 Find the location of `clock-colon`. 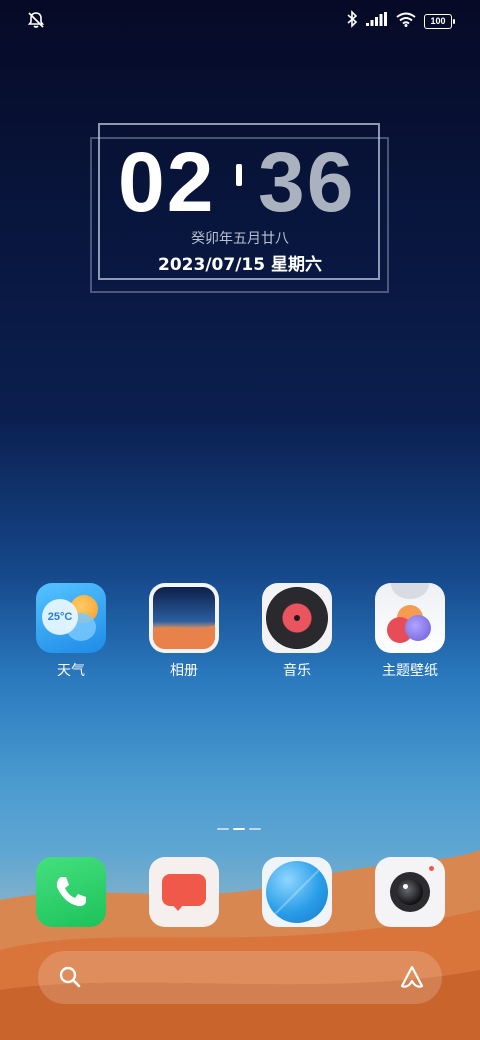

clock-colon is located at coordinates (239, 175).